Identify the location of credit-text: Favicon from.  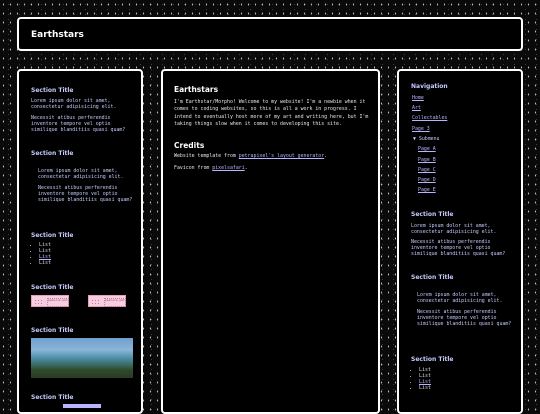
(193, 168).